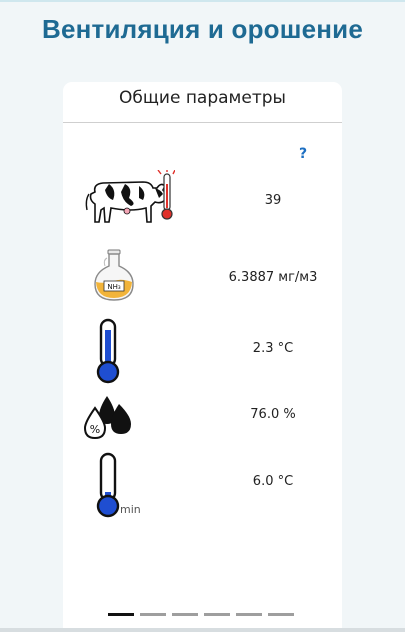  What do you see at coordinates (95, 429) in the screenshot?
I see `humidity-percent-label: %` at bounding box center [95, 429].